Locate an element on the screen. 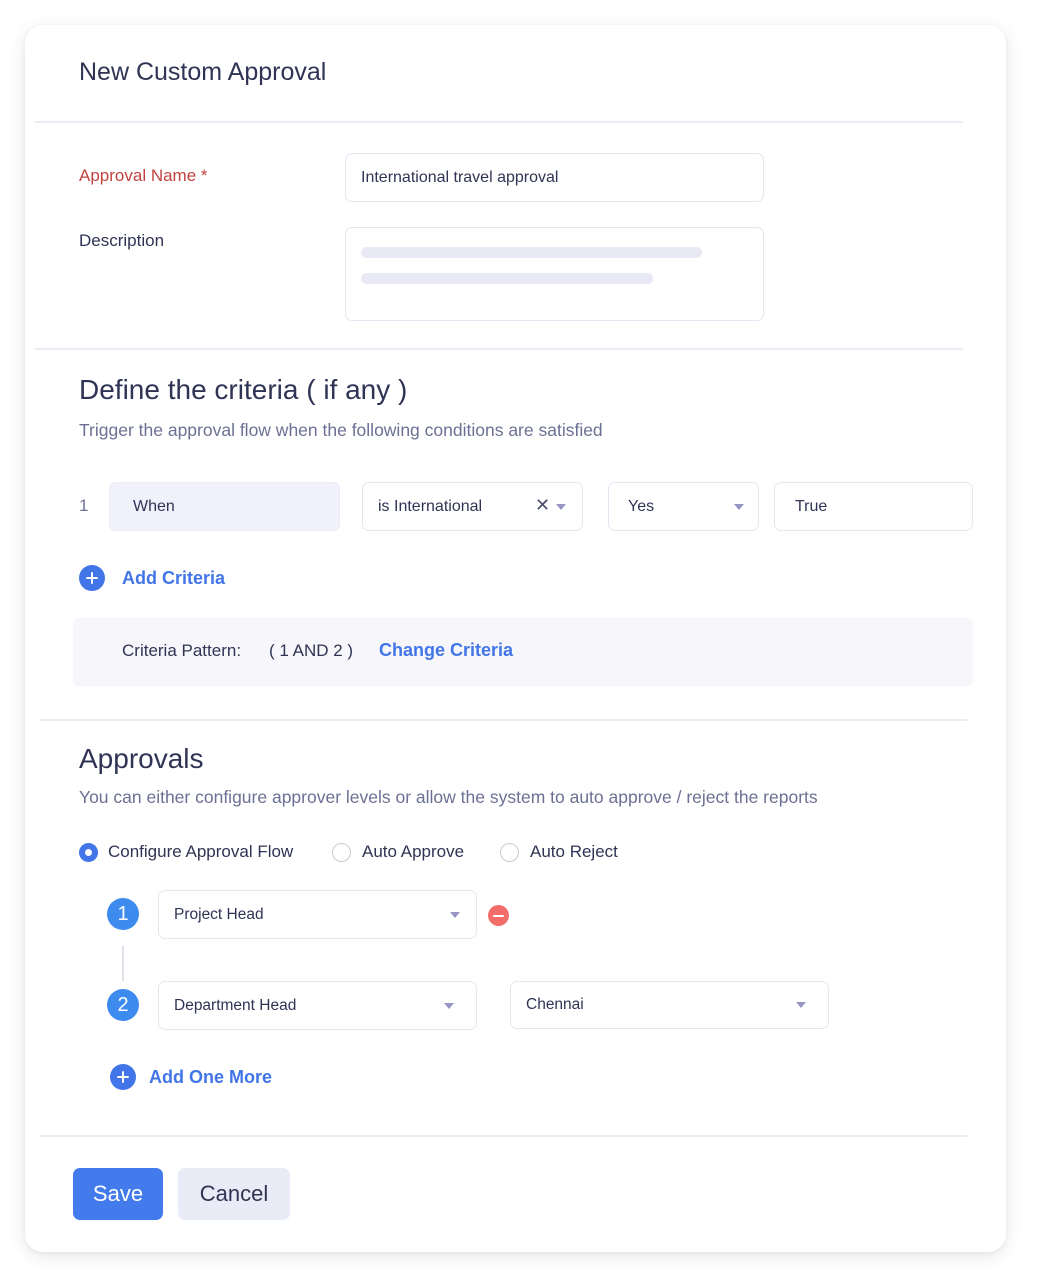 This screenshot has width=1037, height=1283. add-criteria-label: Add Criteria is located at coordinates (174, 577).